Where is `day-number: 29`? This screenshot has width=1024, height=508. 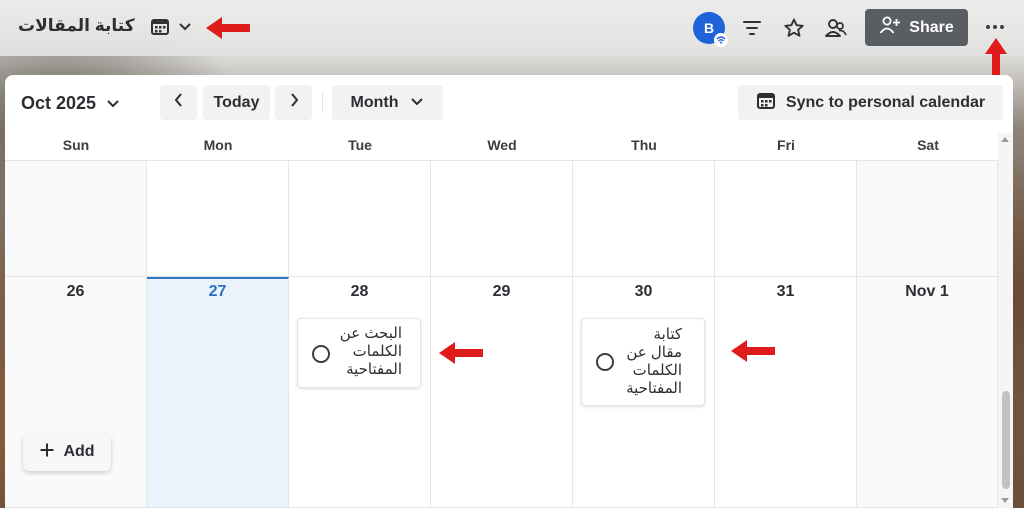 day-number: 29 is located at coordinates (501, 291).